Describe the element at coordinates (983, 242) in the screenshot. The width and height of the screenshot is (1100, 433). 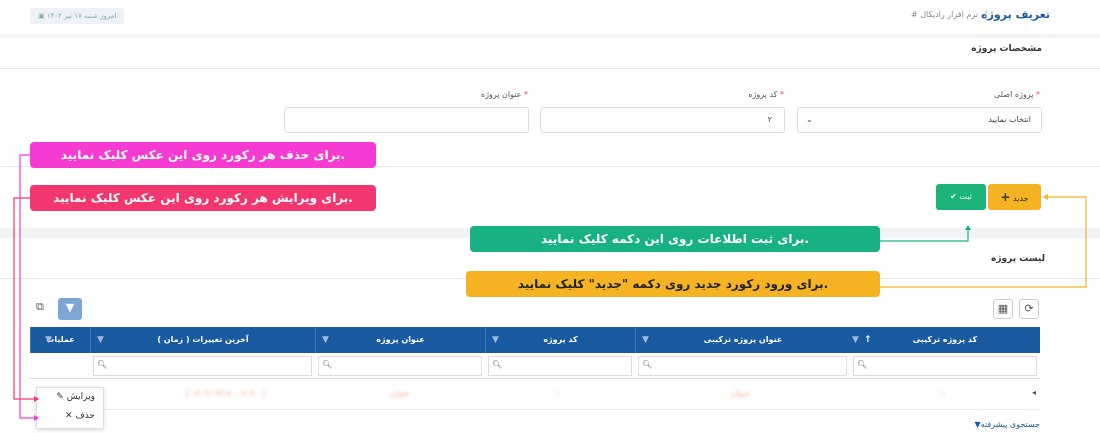
I see `arrow-new` at that location.